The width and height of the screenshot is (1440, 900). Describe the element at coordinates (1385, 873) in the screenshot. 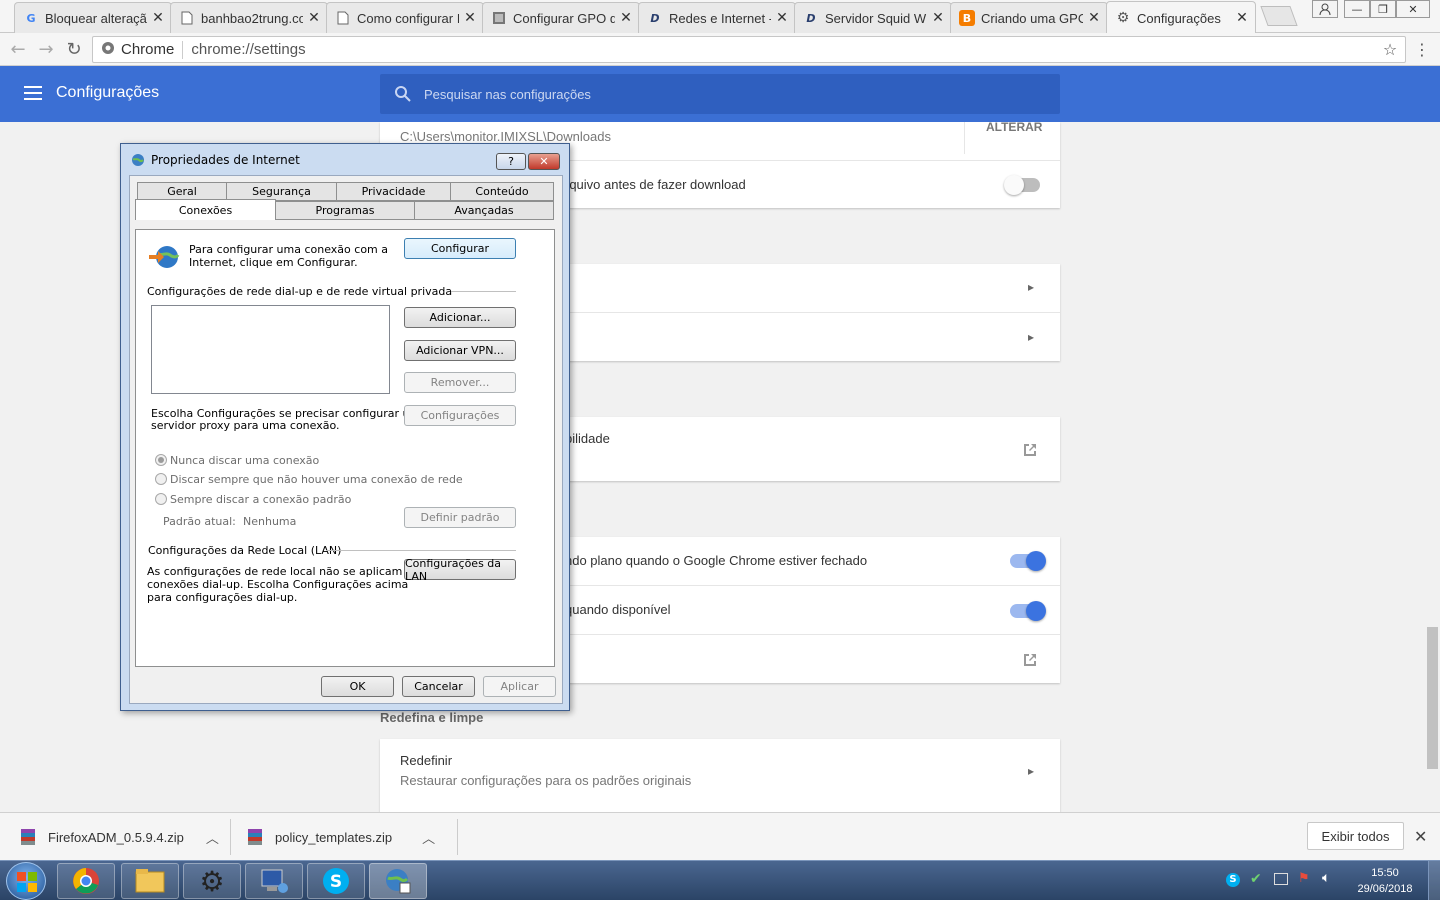

I see `clock-time: 15:50` at that location.